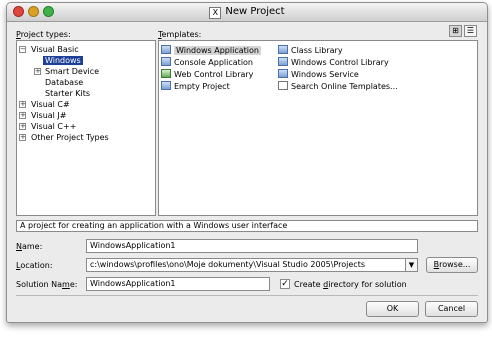 The height and width of the screenshot is (338, 492). What do you see at coordinates (333, 62) in the screenshot?
I see `template-windows-control-library: Windows Control Library` at bounding box center [333, 62].